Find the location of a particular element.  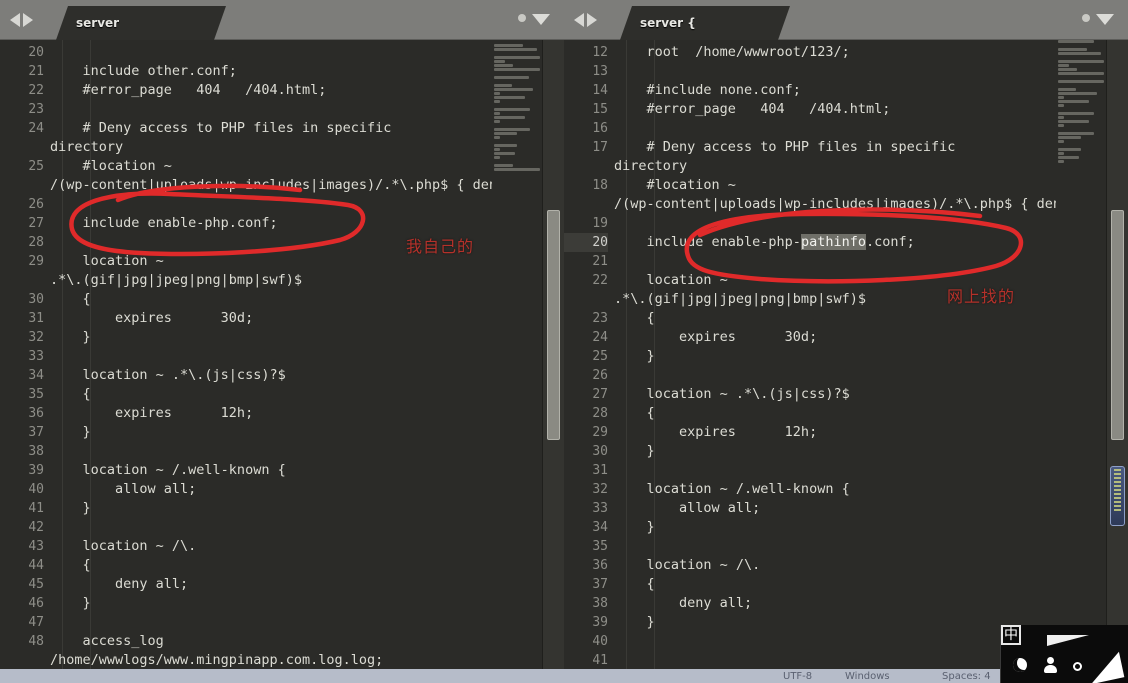

status-line-ending: Windows is located at coordinates (867, 676).